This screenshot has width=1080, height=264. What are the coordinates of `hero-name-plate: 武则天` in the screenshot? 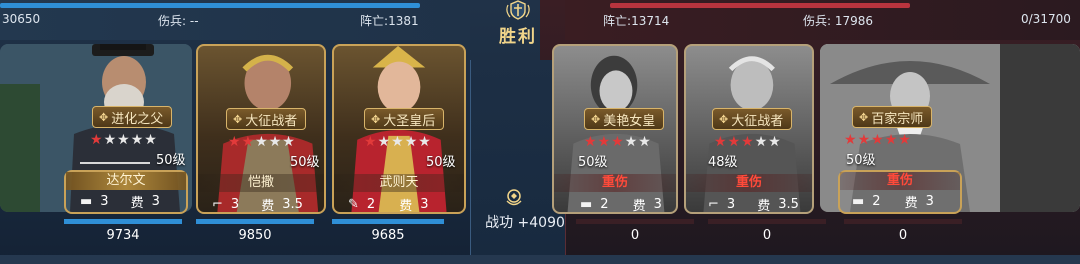 It's located at (399, 183).